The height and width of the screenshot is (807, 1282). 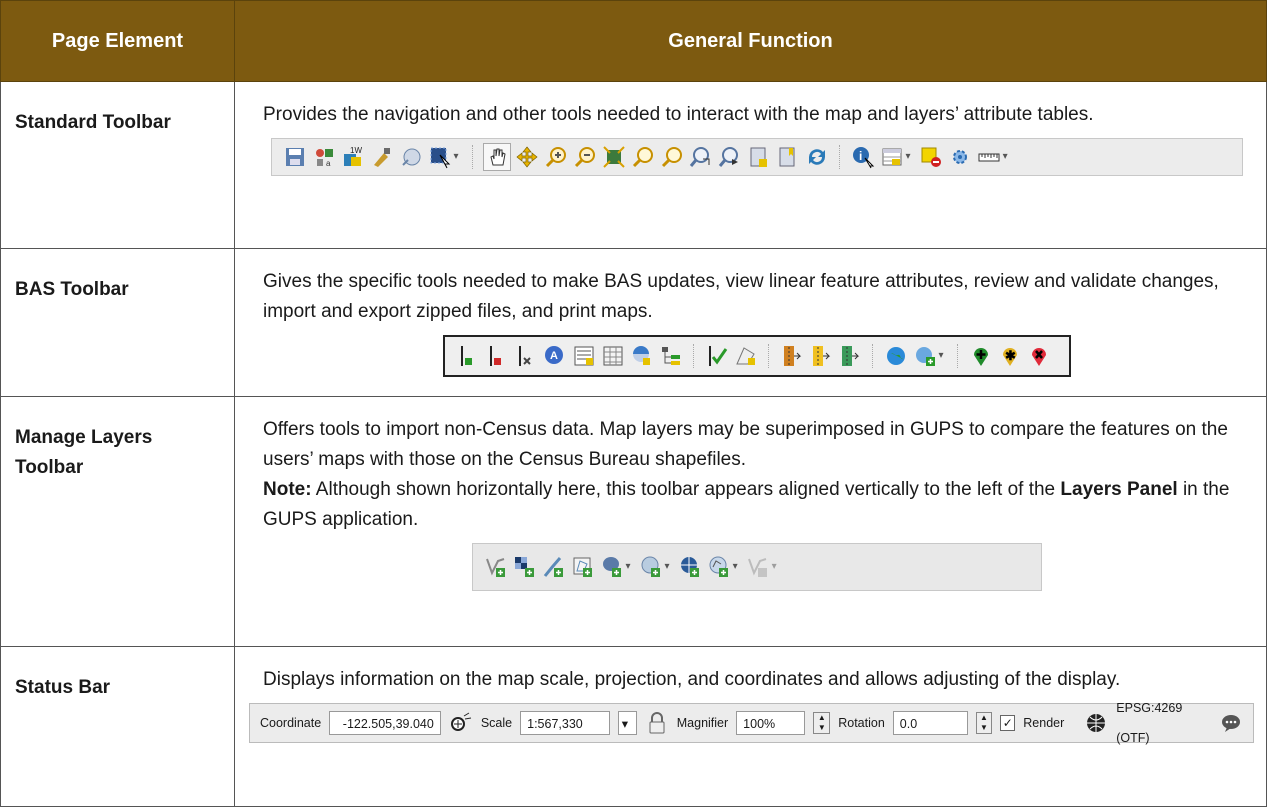 What do you see at coordinates (583, 567) in the screenshot?
I see `add-spatialite-icon` at bounding box center [583, 567].